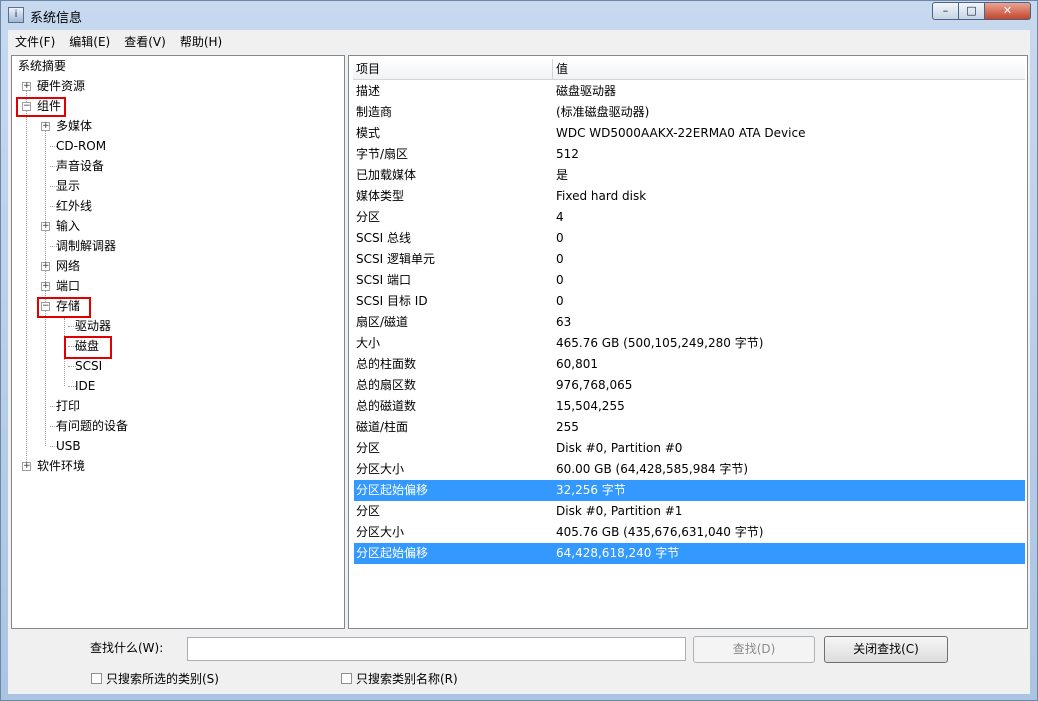  I want to click on table-row: SCSI 总线 0, so click(689, 238).